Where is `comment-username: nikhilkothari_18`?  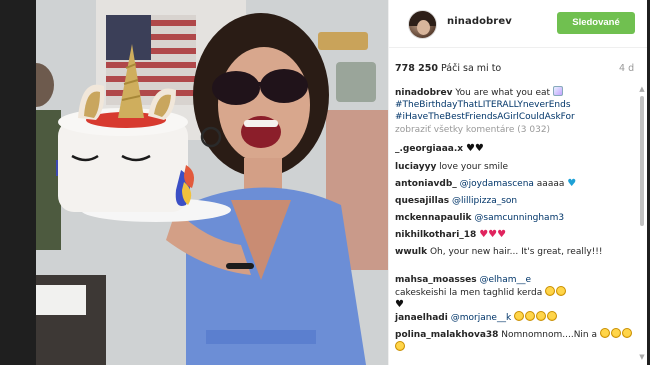 comment-username: nikhilkothari_18 is located at coordinates (435, 235).